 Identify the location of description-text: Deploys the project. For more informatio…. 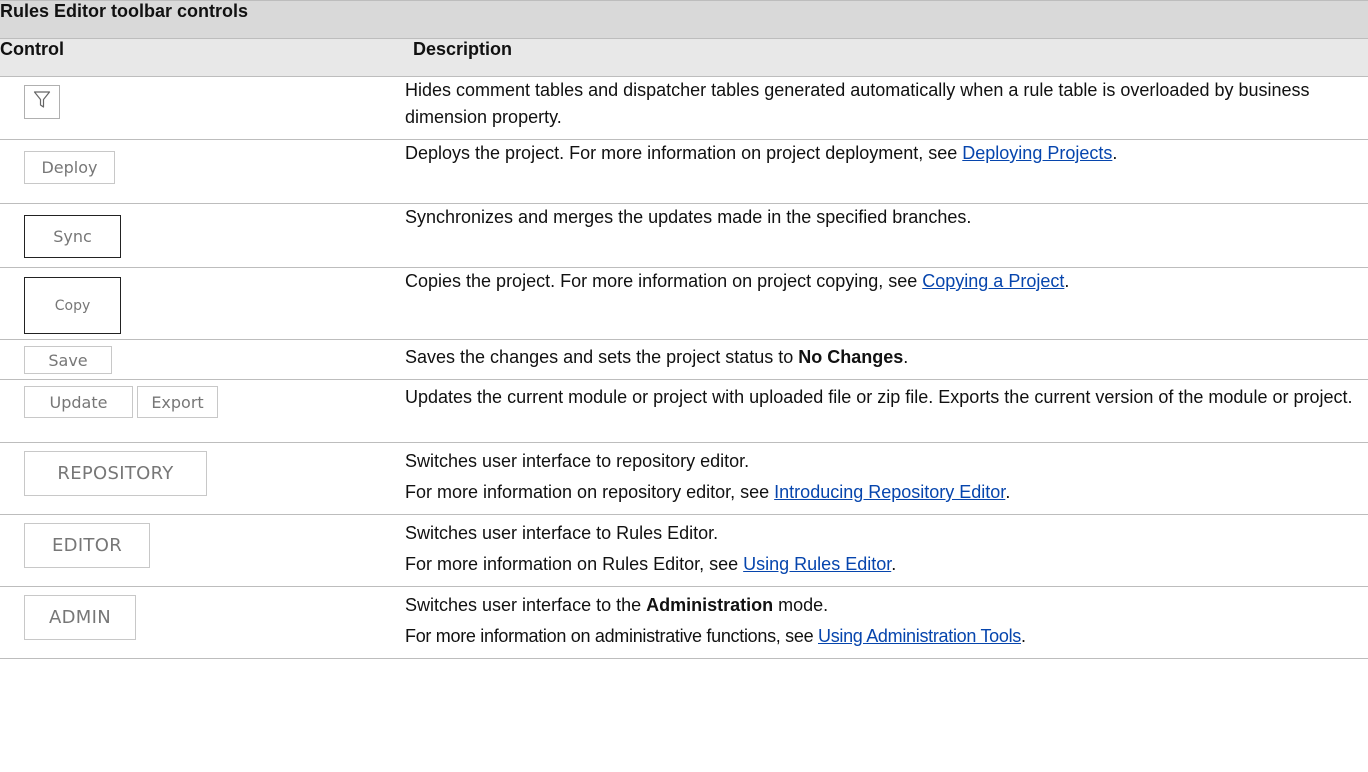
(886, 153).